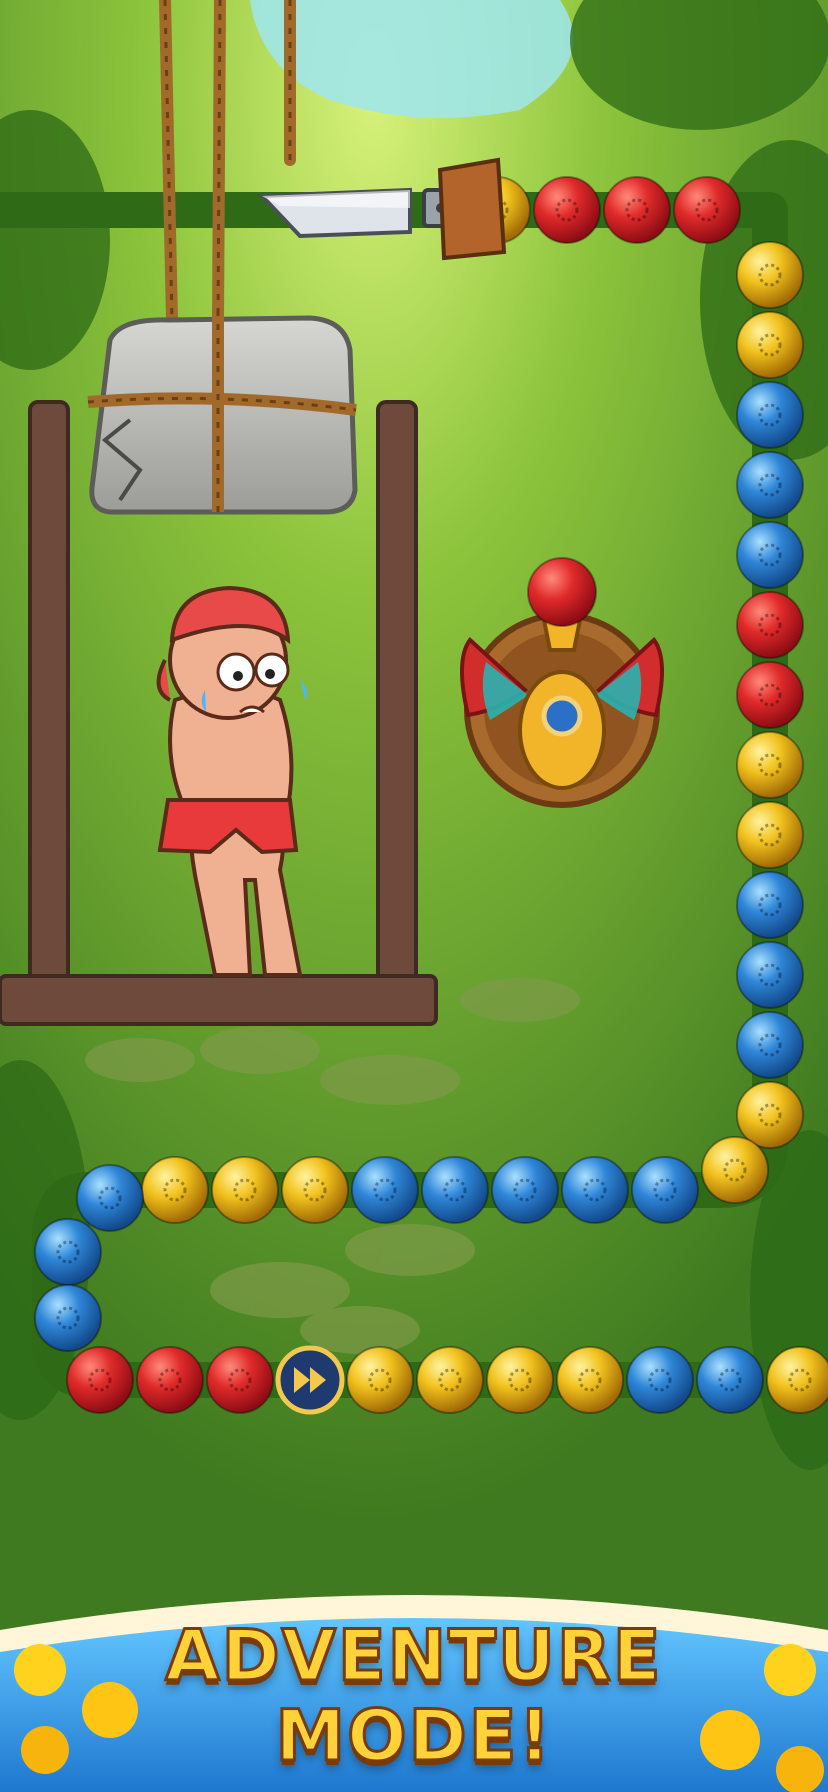 The height and width of the screenshot is (1792, 828). What do you see at coordinates (413, 1656) in the screenshot?
I see `banner-title-line1: ADVENTURE` at bounding box center [413, 1656].